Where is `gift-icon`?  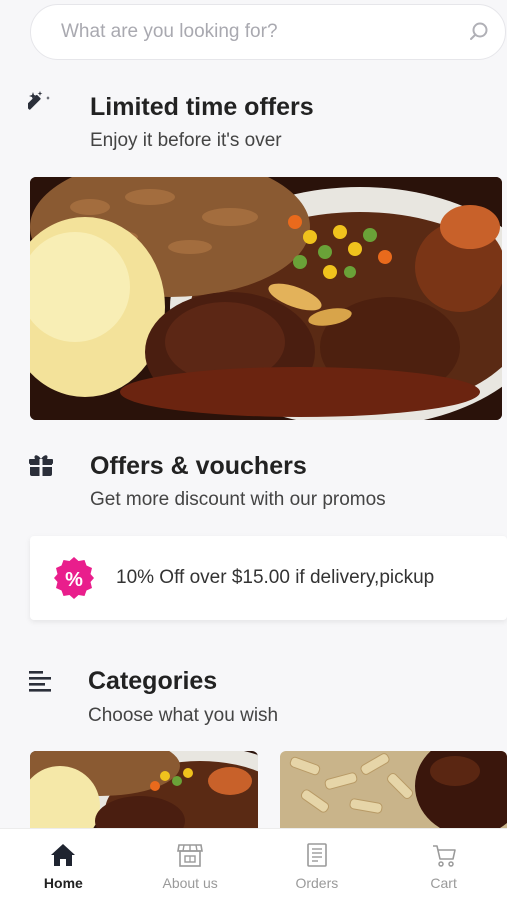
gift-icon is located at coordinates (41, 465).